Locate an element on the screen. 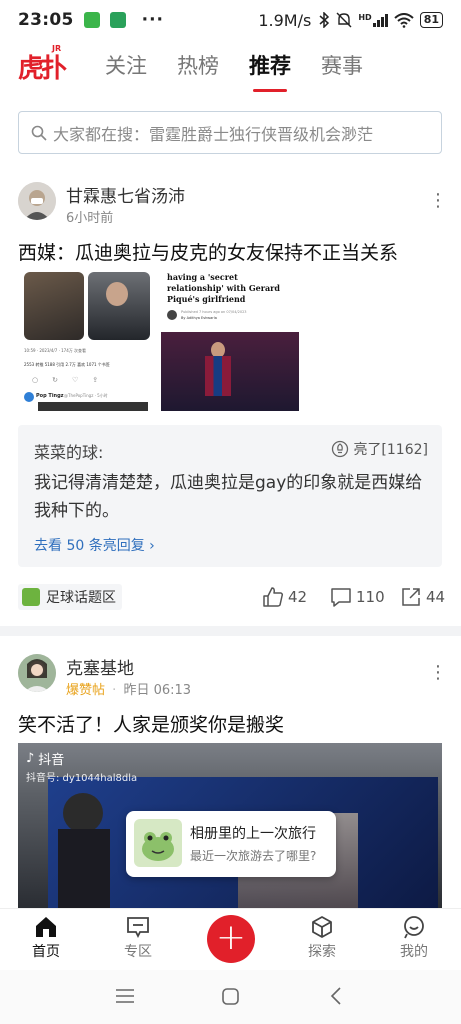 Image resolution: width=461 pixels, height=1024 pixels. hot-badge: 爆赞帖 is located at coordinates (86, 690).